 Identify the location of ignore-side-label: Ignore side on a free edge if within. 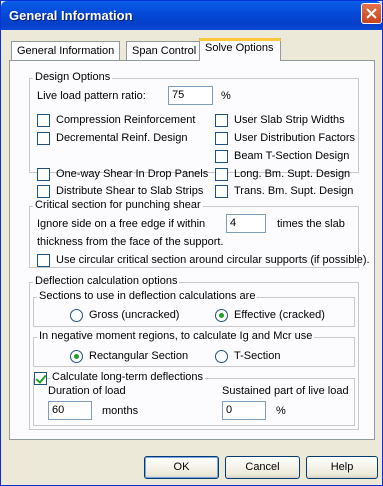
(121, 224).